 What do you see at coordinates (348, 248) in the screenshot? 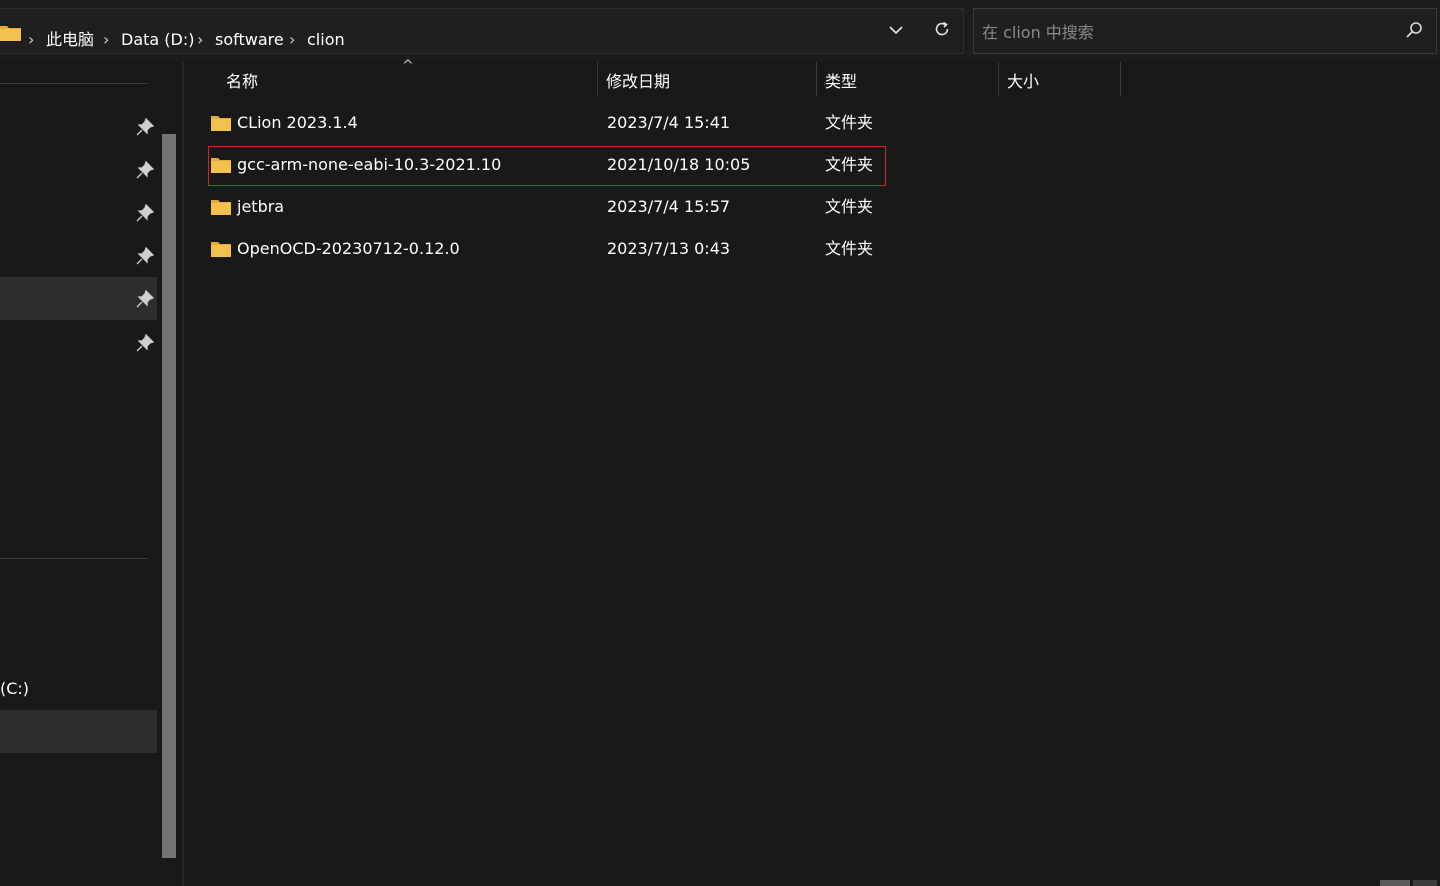
I see `file-name: OpenOCD-20230712-0.12.0` at bounding box center [348, 248].